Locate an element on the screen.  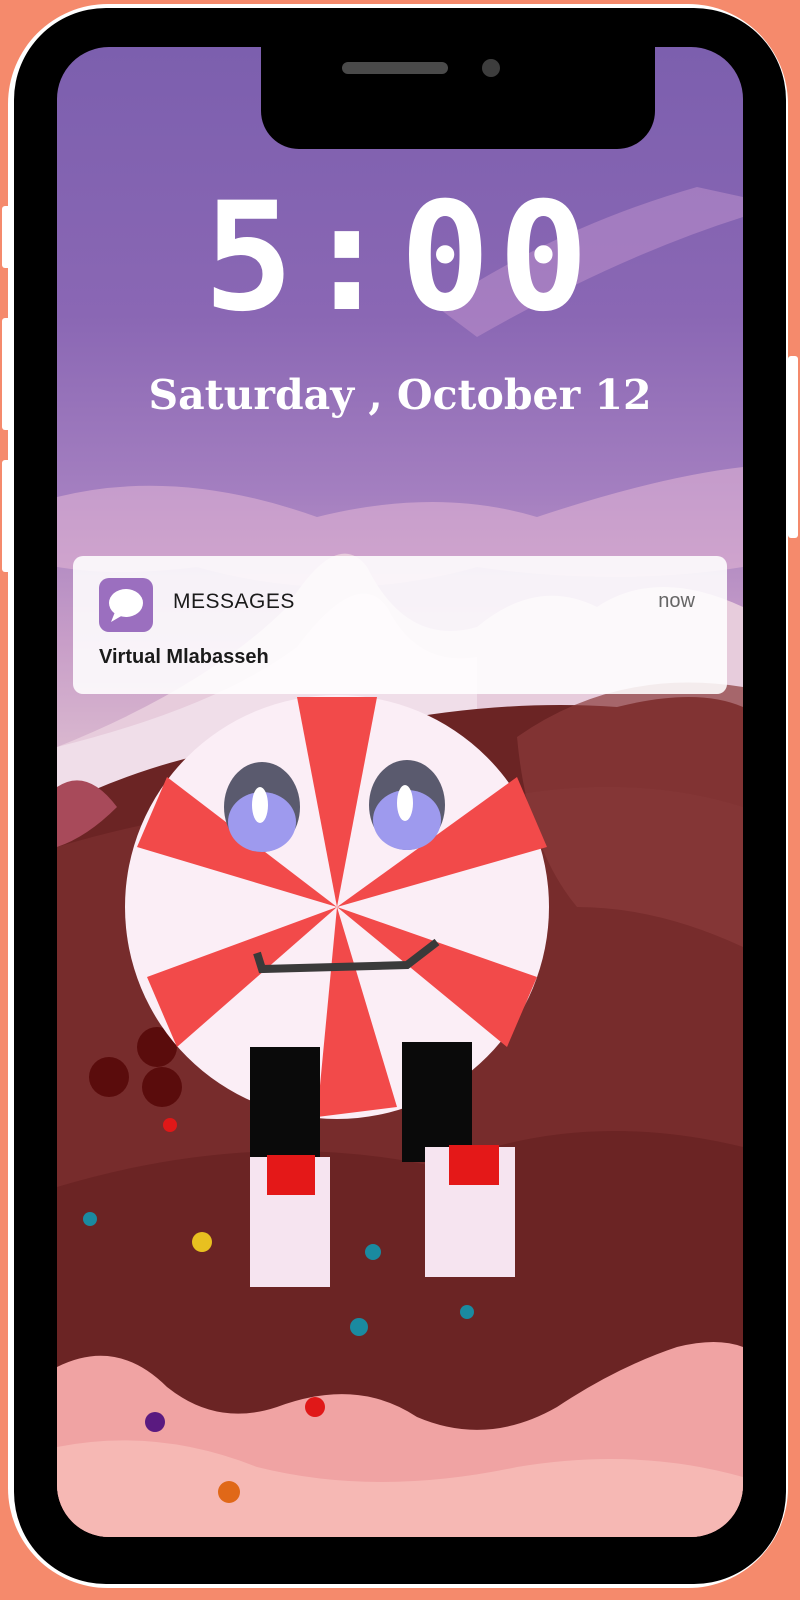
lock-screen-date: Saturday , October 12 is located at coordinates (400, 395).